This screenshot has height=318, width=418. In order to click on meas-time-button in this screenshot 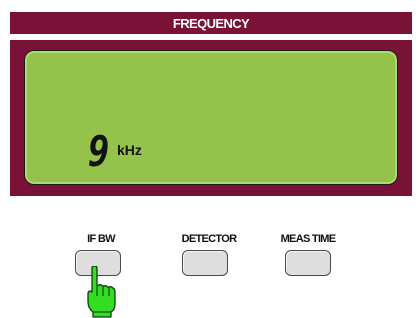, I will do `click(308, 263)`.